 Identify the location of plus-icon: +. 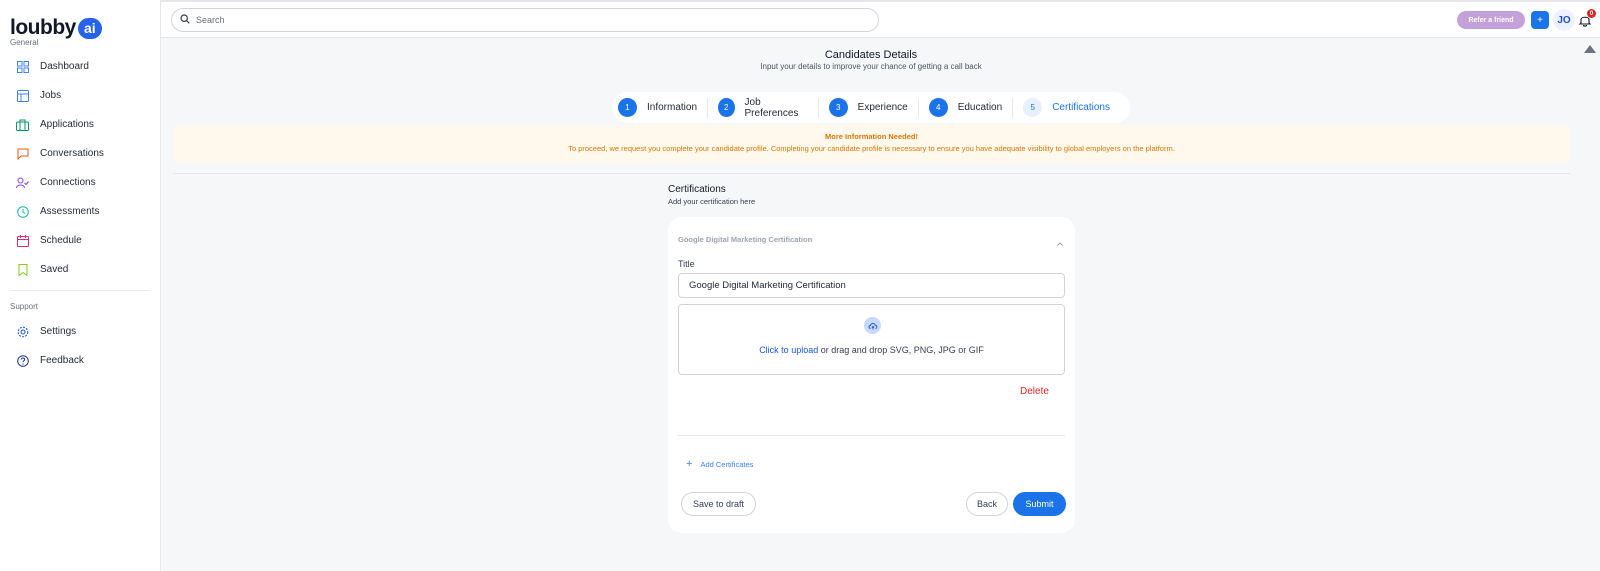
(689, 464).